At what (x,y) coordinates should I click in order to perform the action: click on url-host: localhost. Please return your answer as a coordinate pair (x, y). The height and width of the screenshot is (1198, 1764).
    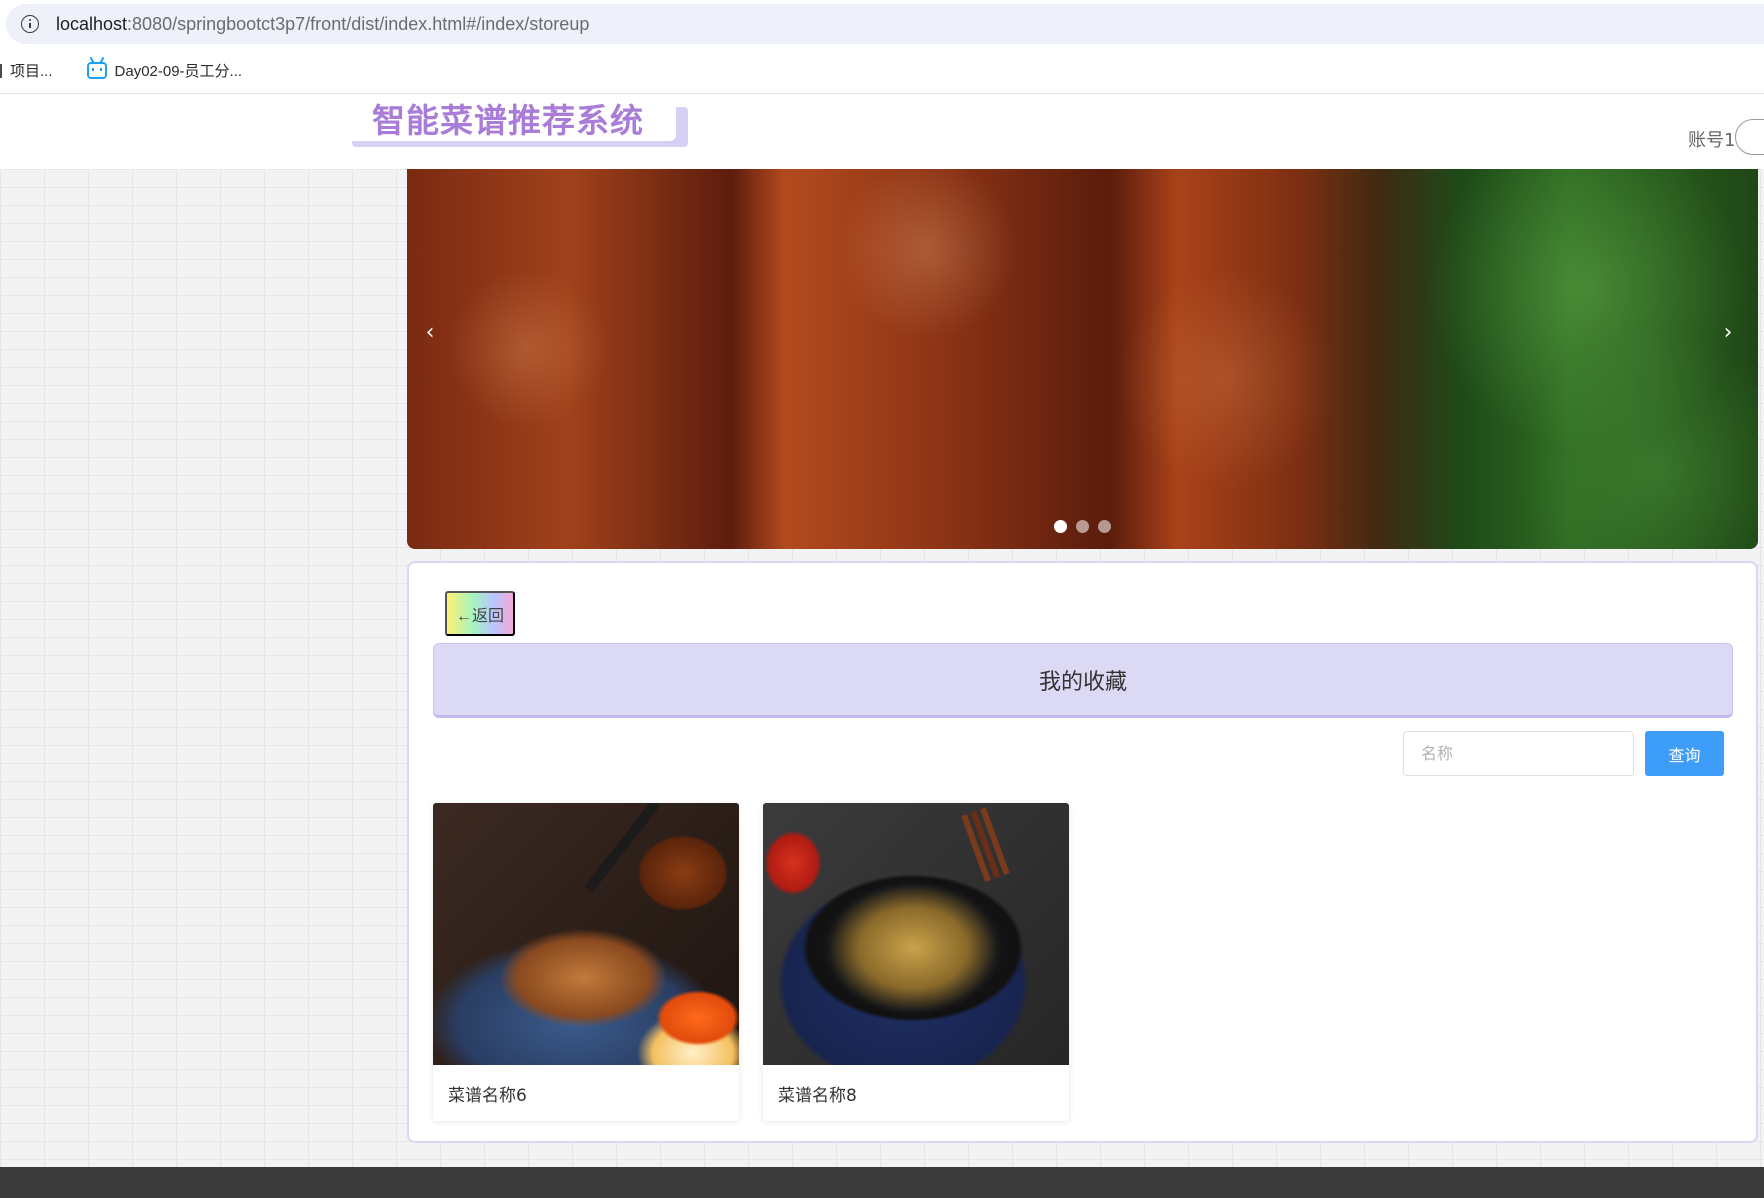
    Looking at the image, I should click on (92, 23).